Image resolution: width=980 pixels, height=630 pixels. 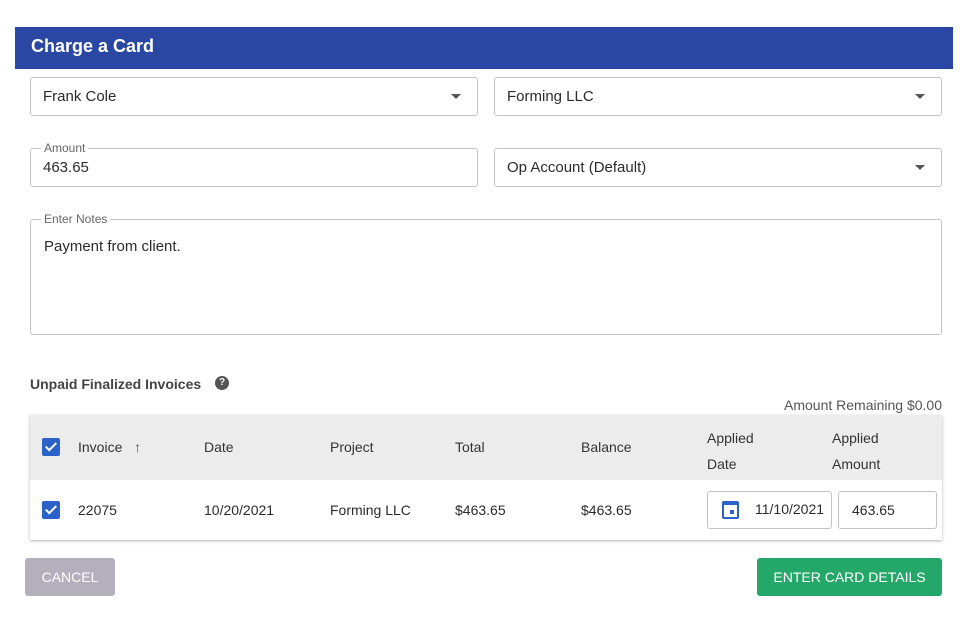 What do you see at coordinates (219, 447) in the screenshot?
I see `column-date: Date` at bounding box center [219, 447].